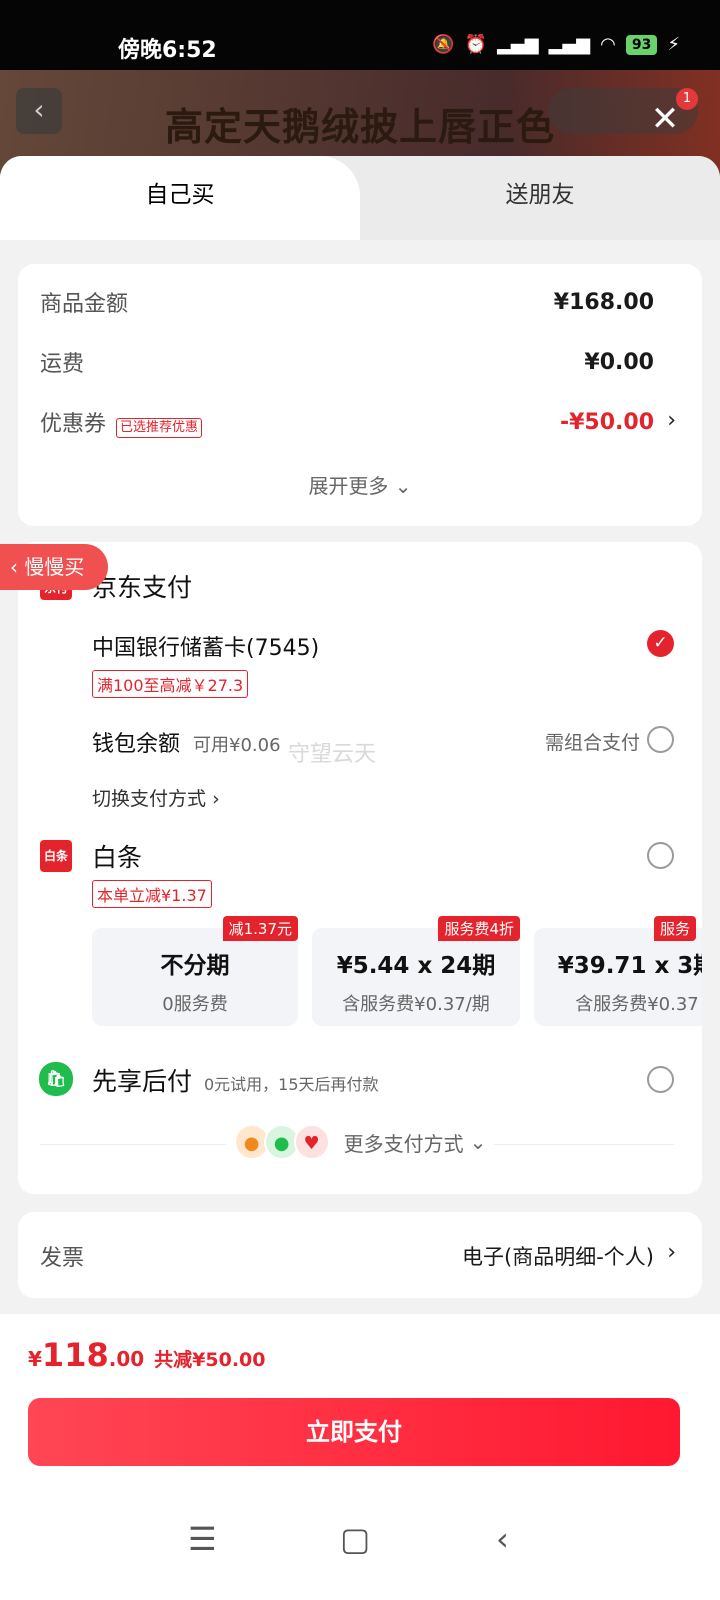 The image size is (720, 1600). I want to click on shopping-bag-icon: 🛍, so click(56, 1079).